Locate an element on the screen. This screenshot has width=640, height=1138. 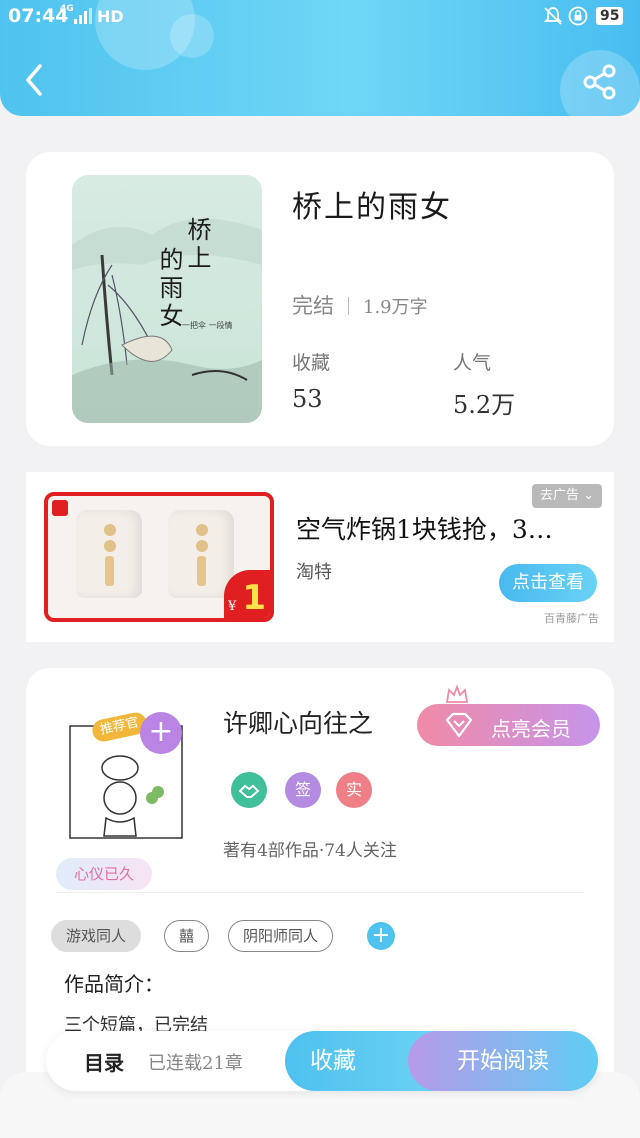
intro-label: 作品简介： is located at coordinates (114, 984).